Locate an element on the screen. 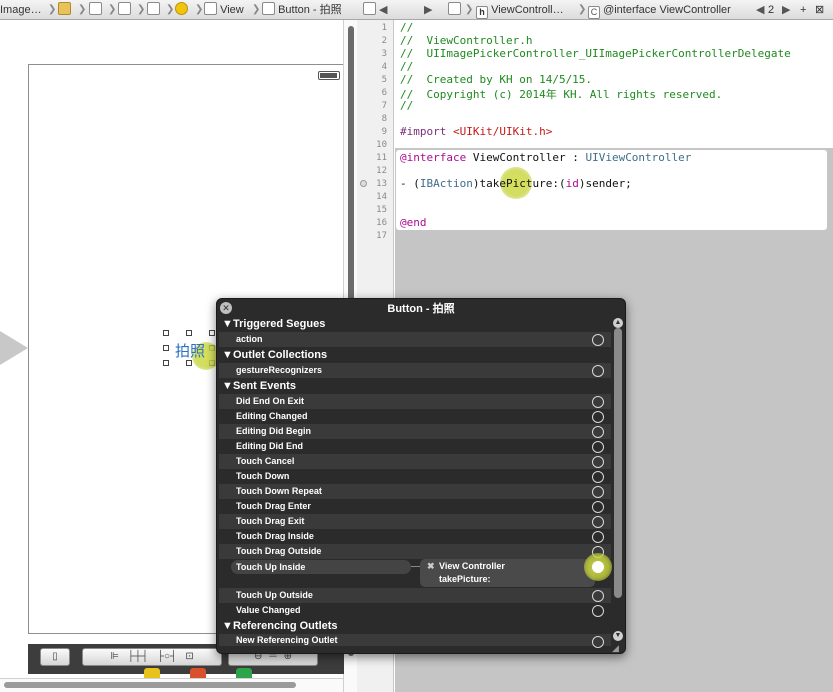 This screenshot has height=692, width=833. photo-button: 拍照 is located at coordinates (190, 350).